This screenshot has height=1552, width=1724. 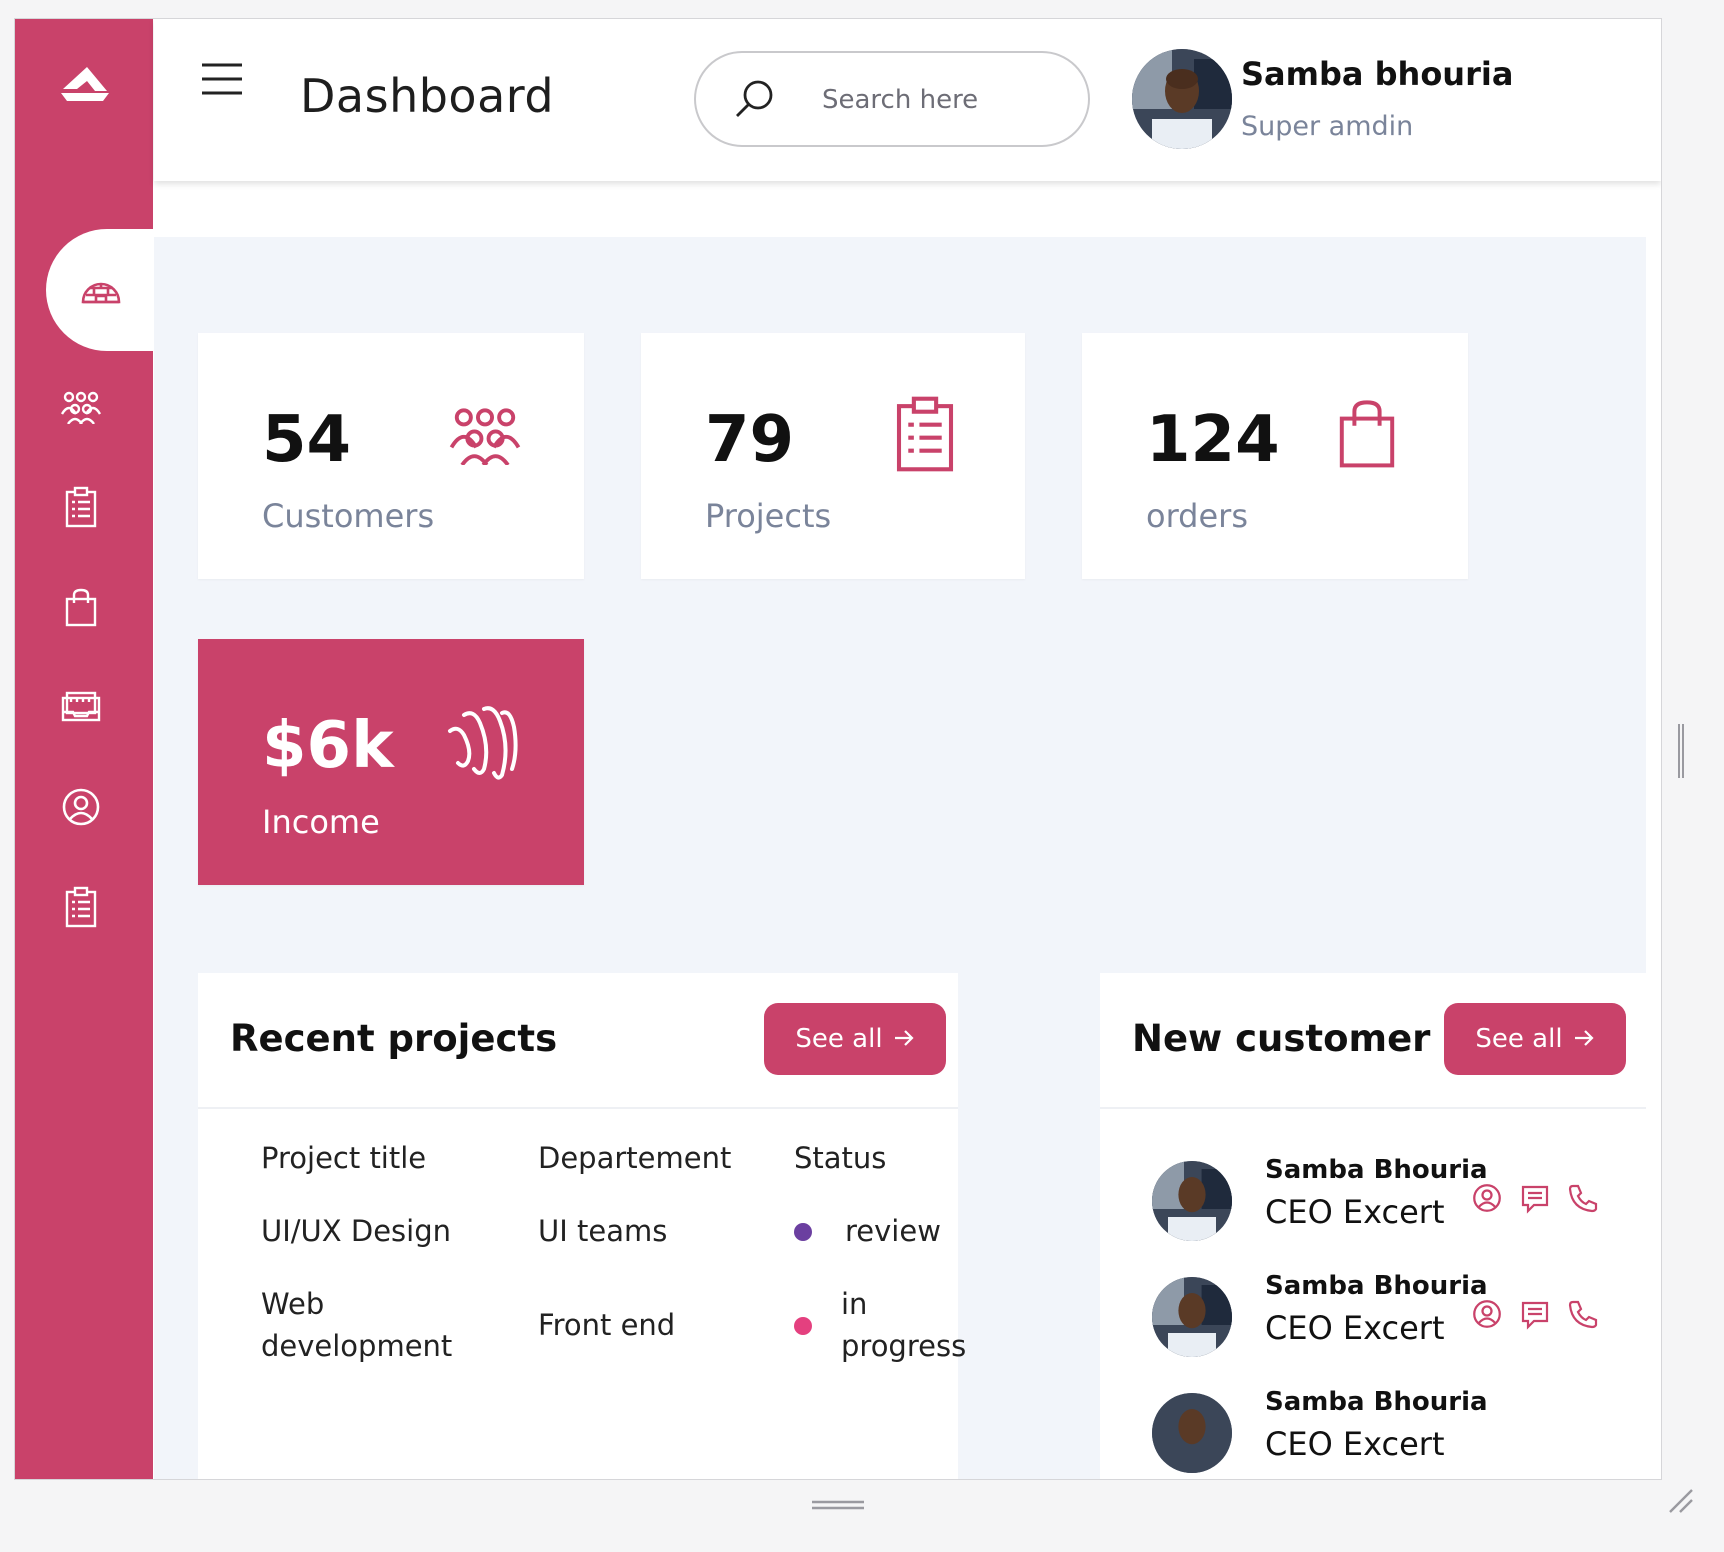 I want to click on status-cell: in progress, so click(x=904, y=1325).